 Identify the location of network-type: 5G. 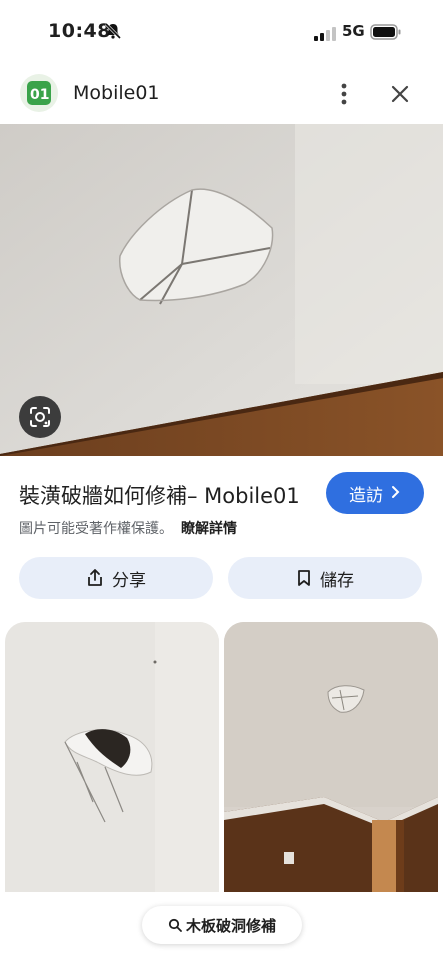
(353, 31).